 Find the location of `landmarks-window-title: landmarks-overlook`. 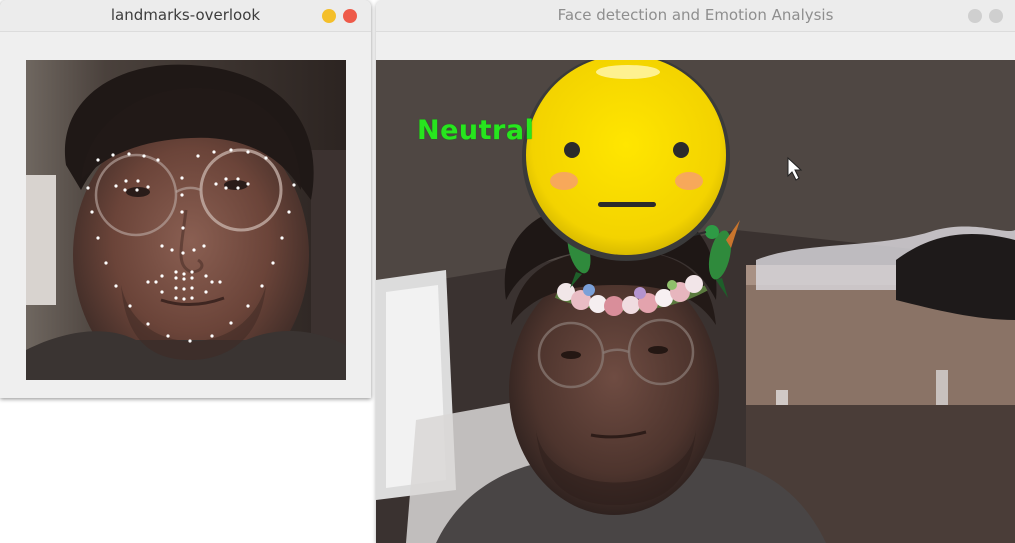

landmarks-window-title: landmarks-overlook is located at coordinates (185, 15).